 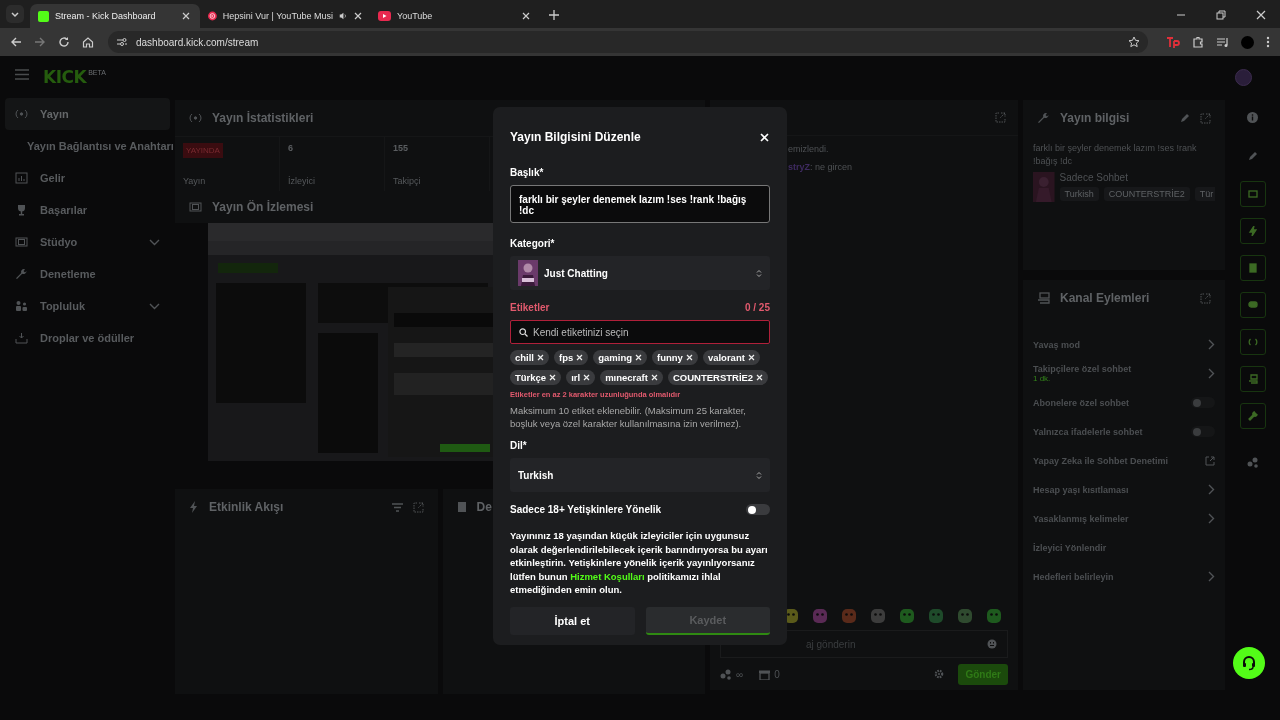 What do you see at coordinates (1057, 344) in the screenshot?
I see `action-label: Yavaş mod` at bounding box center [1057, 344].